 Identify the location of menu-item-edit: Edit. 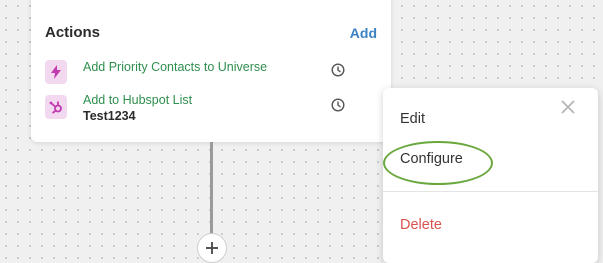
(412, 119).